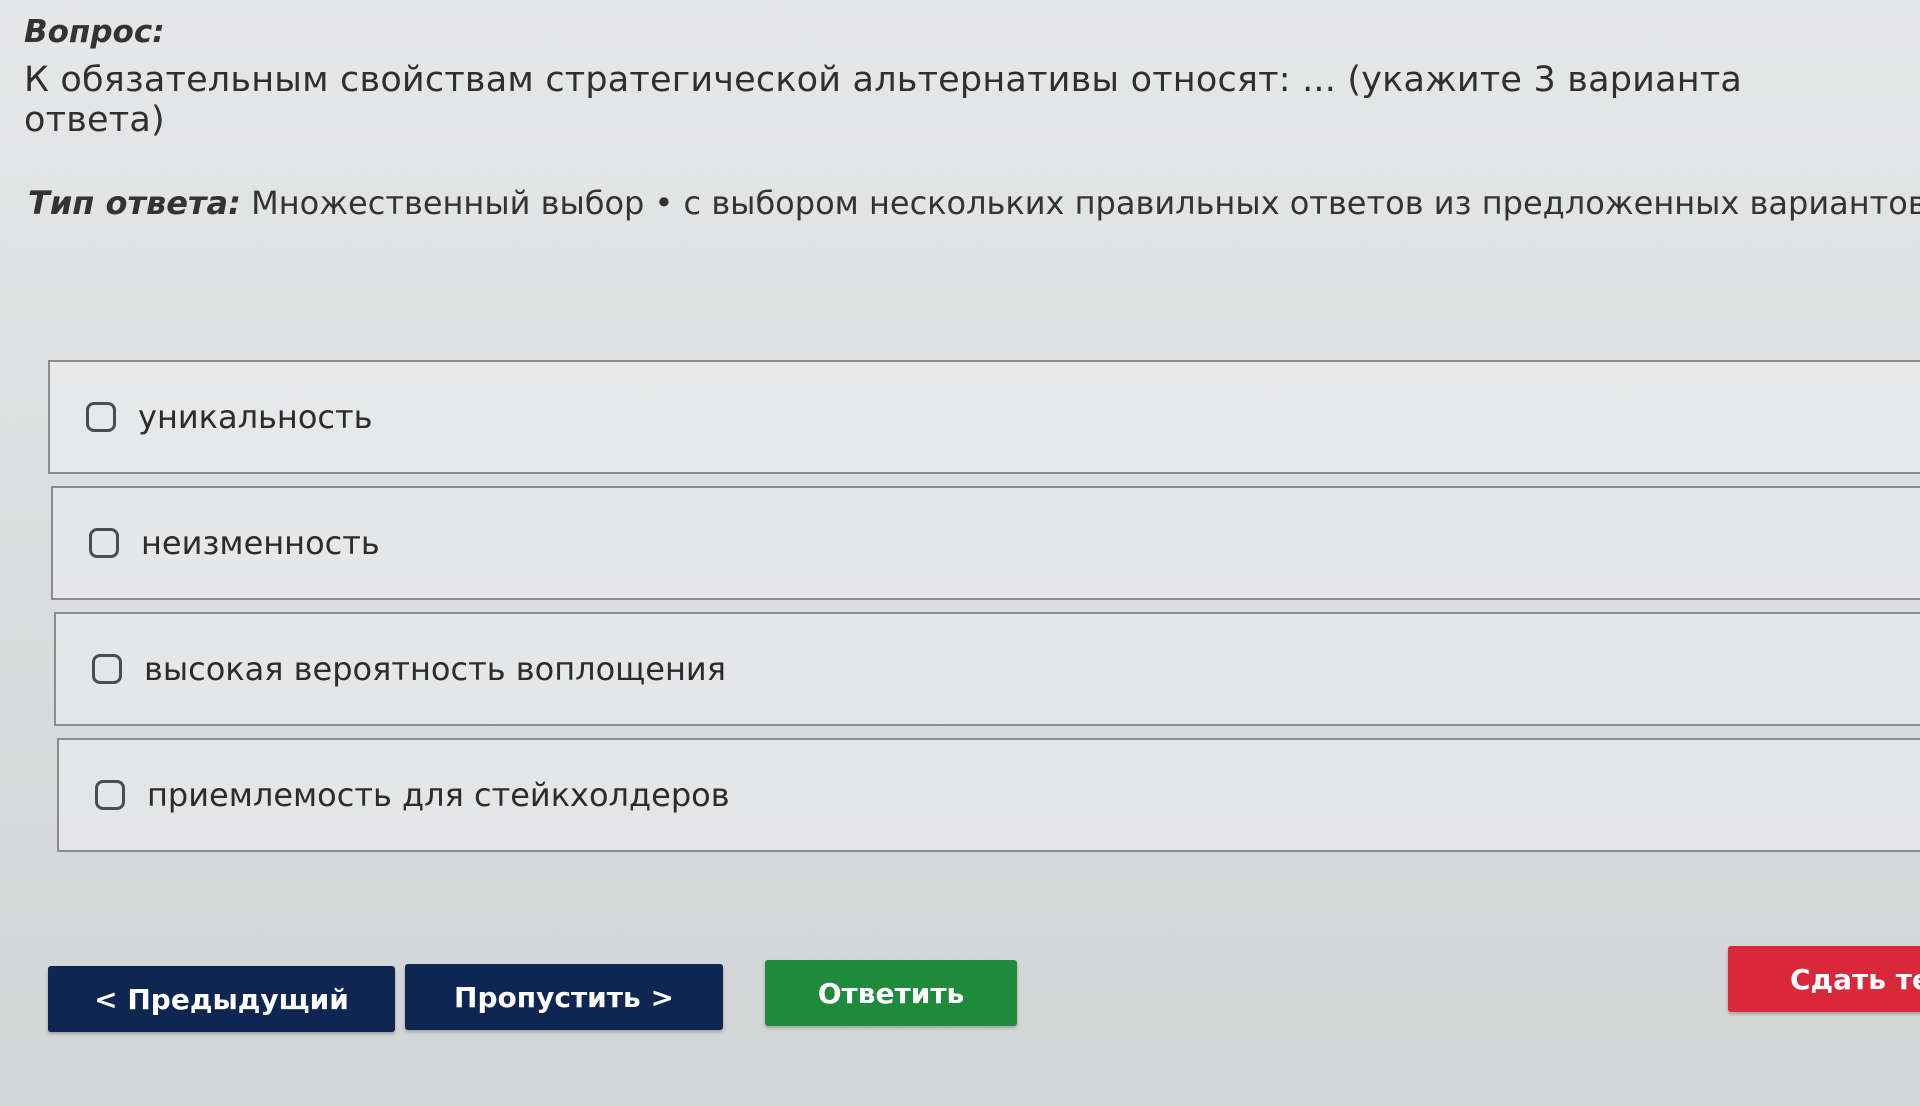 The width and height of the screenshot is (1920, 1106). What do you see at coordinates (987, 669) in the screenshot?
I see `option-high-probability: высокая вероятность воплощения` at bounding box center [987, 669].